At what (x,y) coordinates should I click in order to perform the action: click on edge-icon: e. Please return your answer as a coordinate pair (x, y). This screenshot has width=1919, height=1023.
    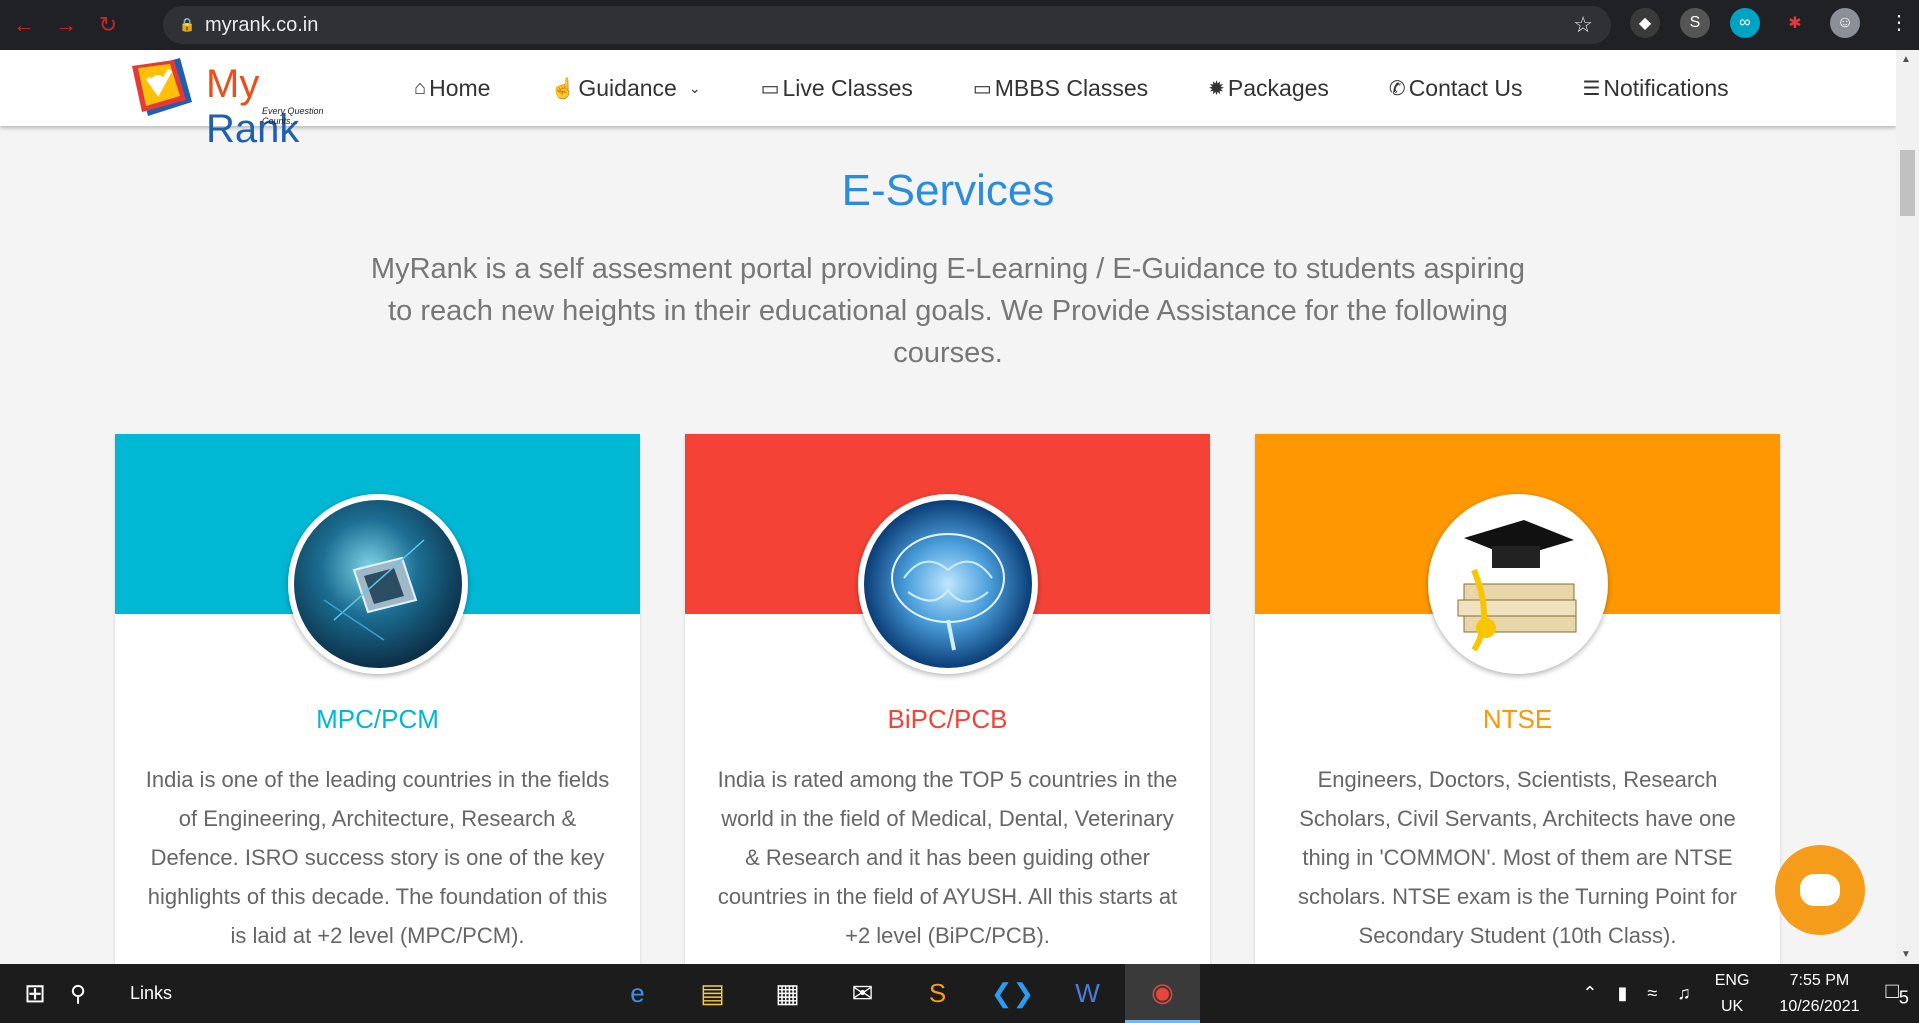
    Looking at the image, I should click on (637, 993).